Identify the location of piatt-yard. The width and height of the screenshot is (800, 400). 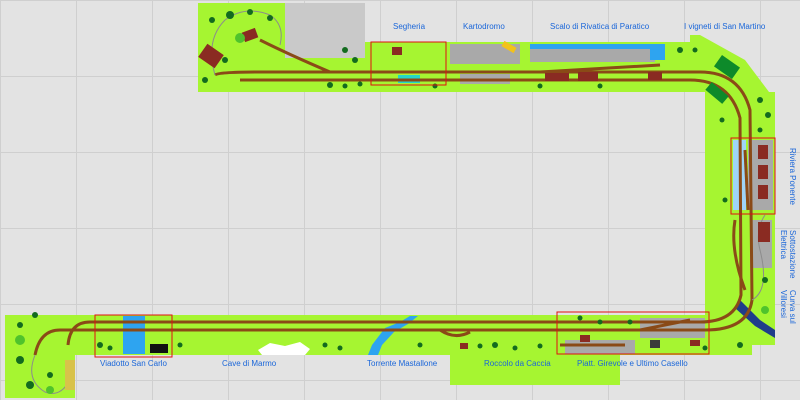
(600, 347).